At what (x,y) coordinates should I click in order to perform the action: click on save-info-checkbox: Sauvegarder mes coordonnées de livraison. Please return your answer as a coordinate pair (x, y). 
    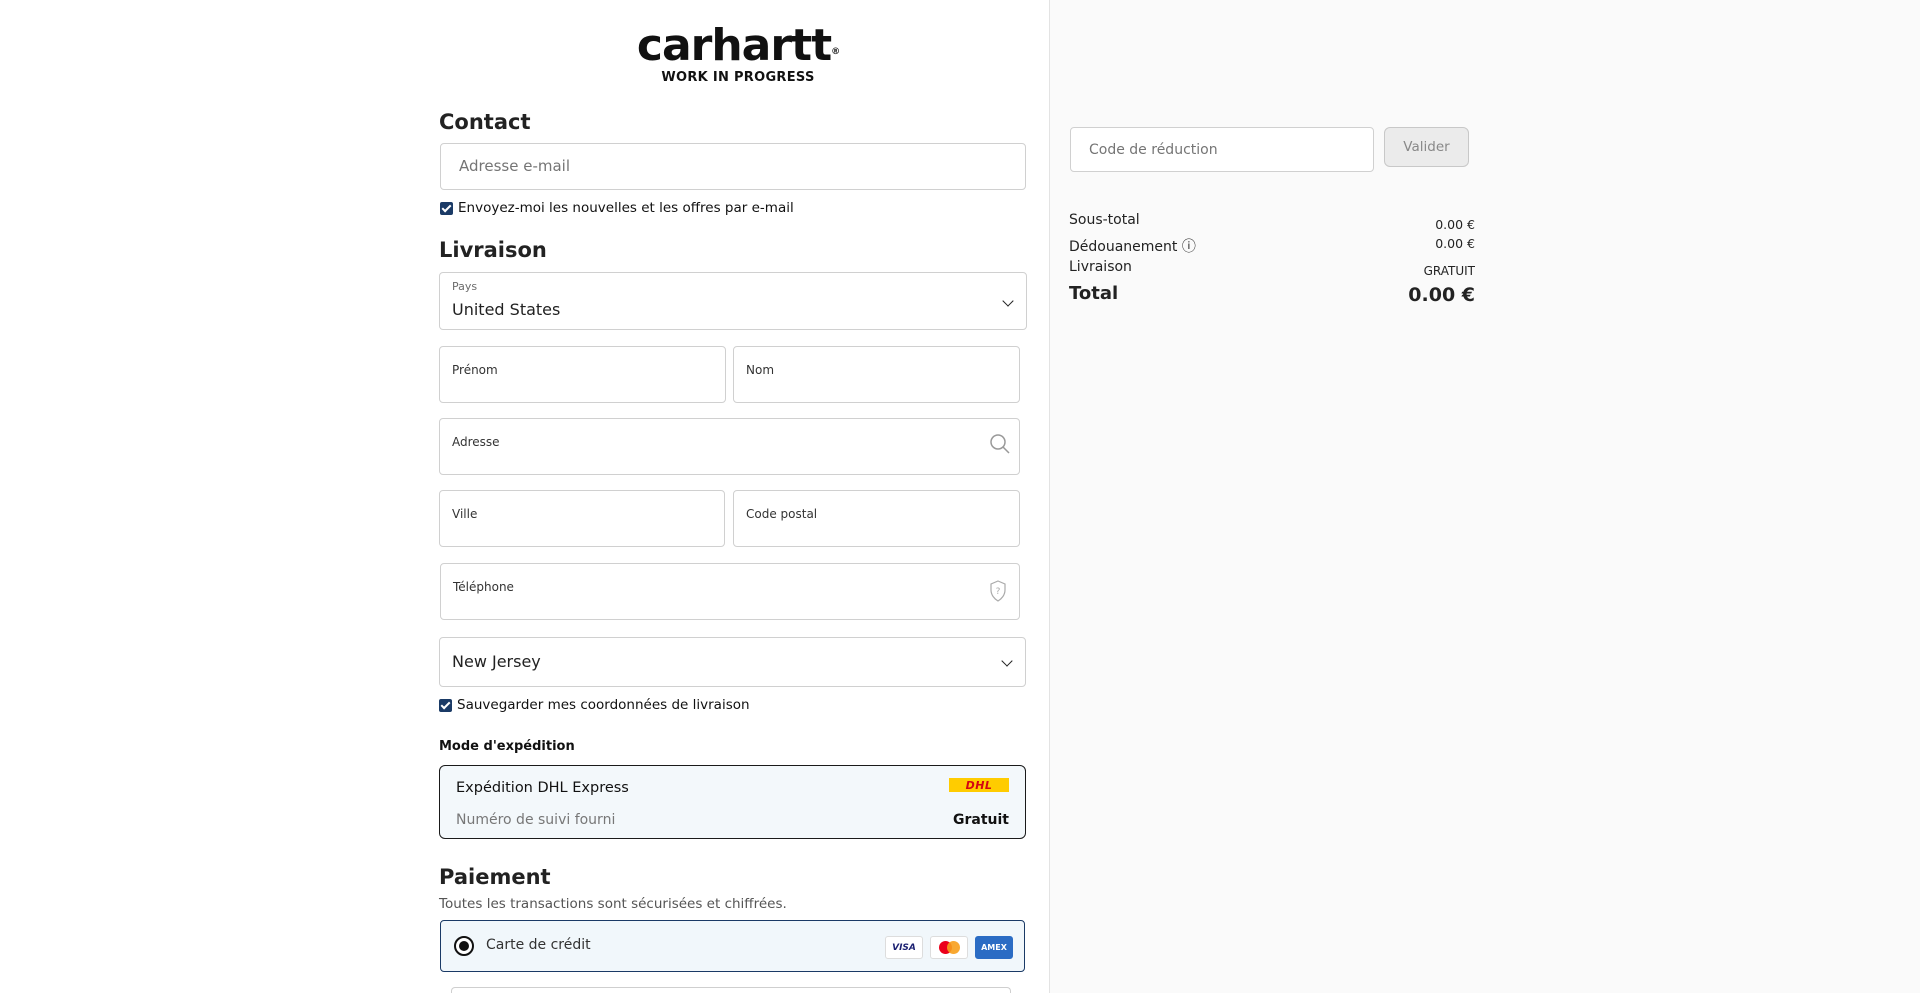
    Looking at the image, I should click on (594, 705).